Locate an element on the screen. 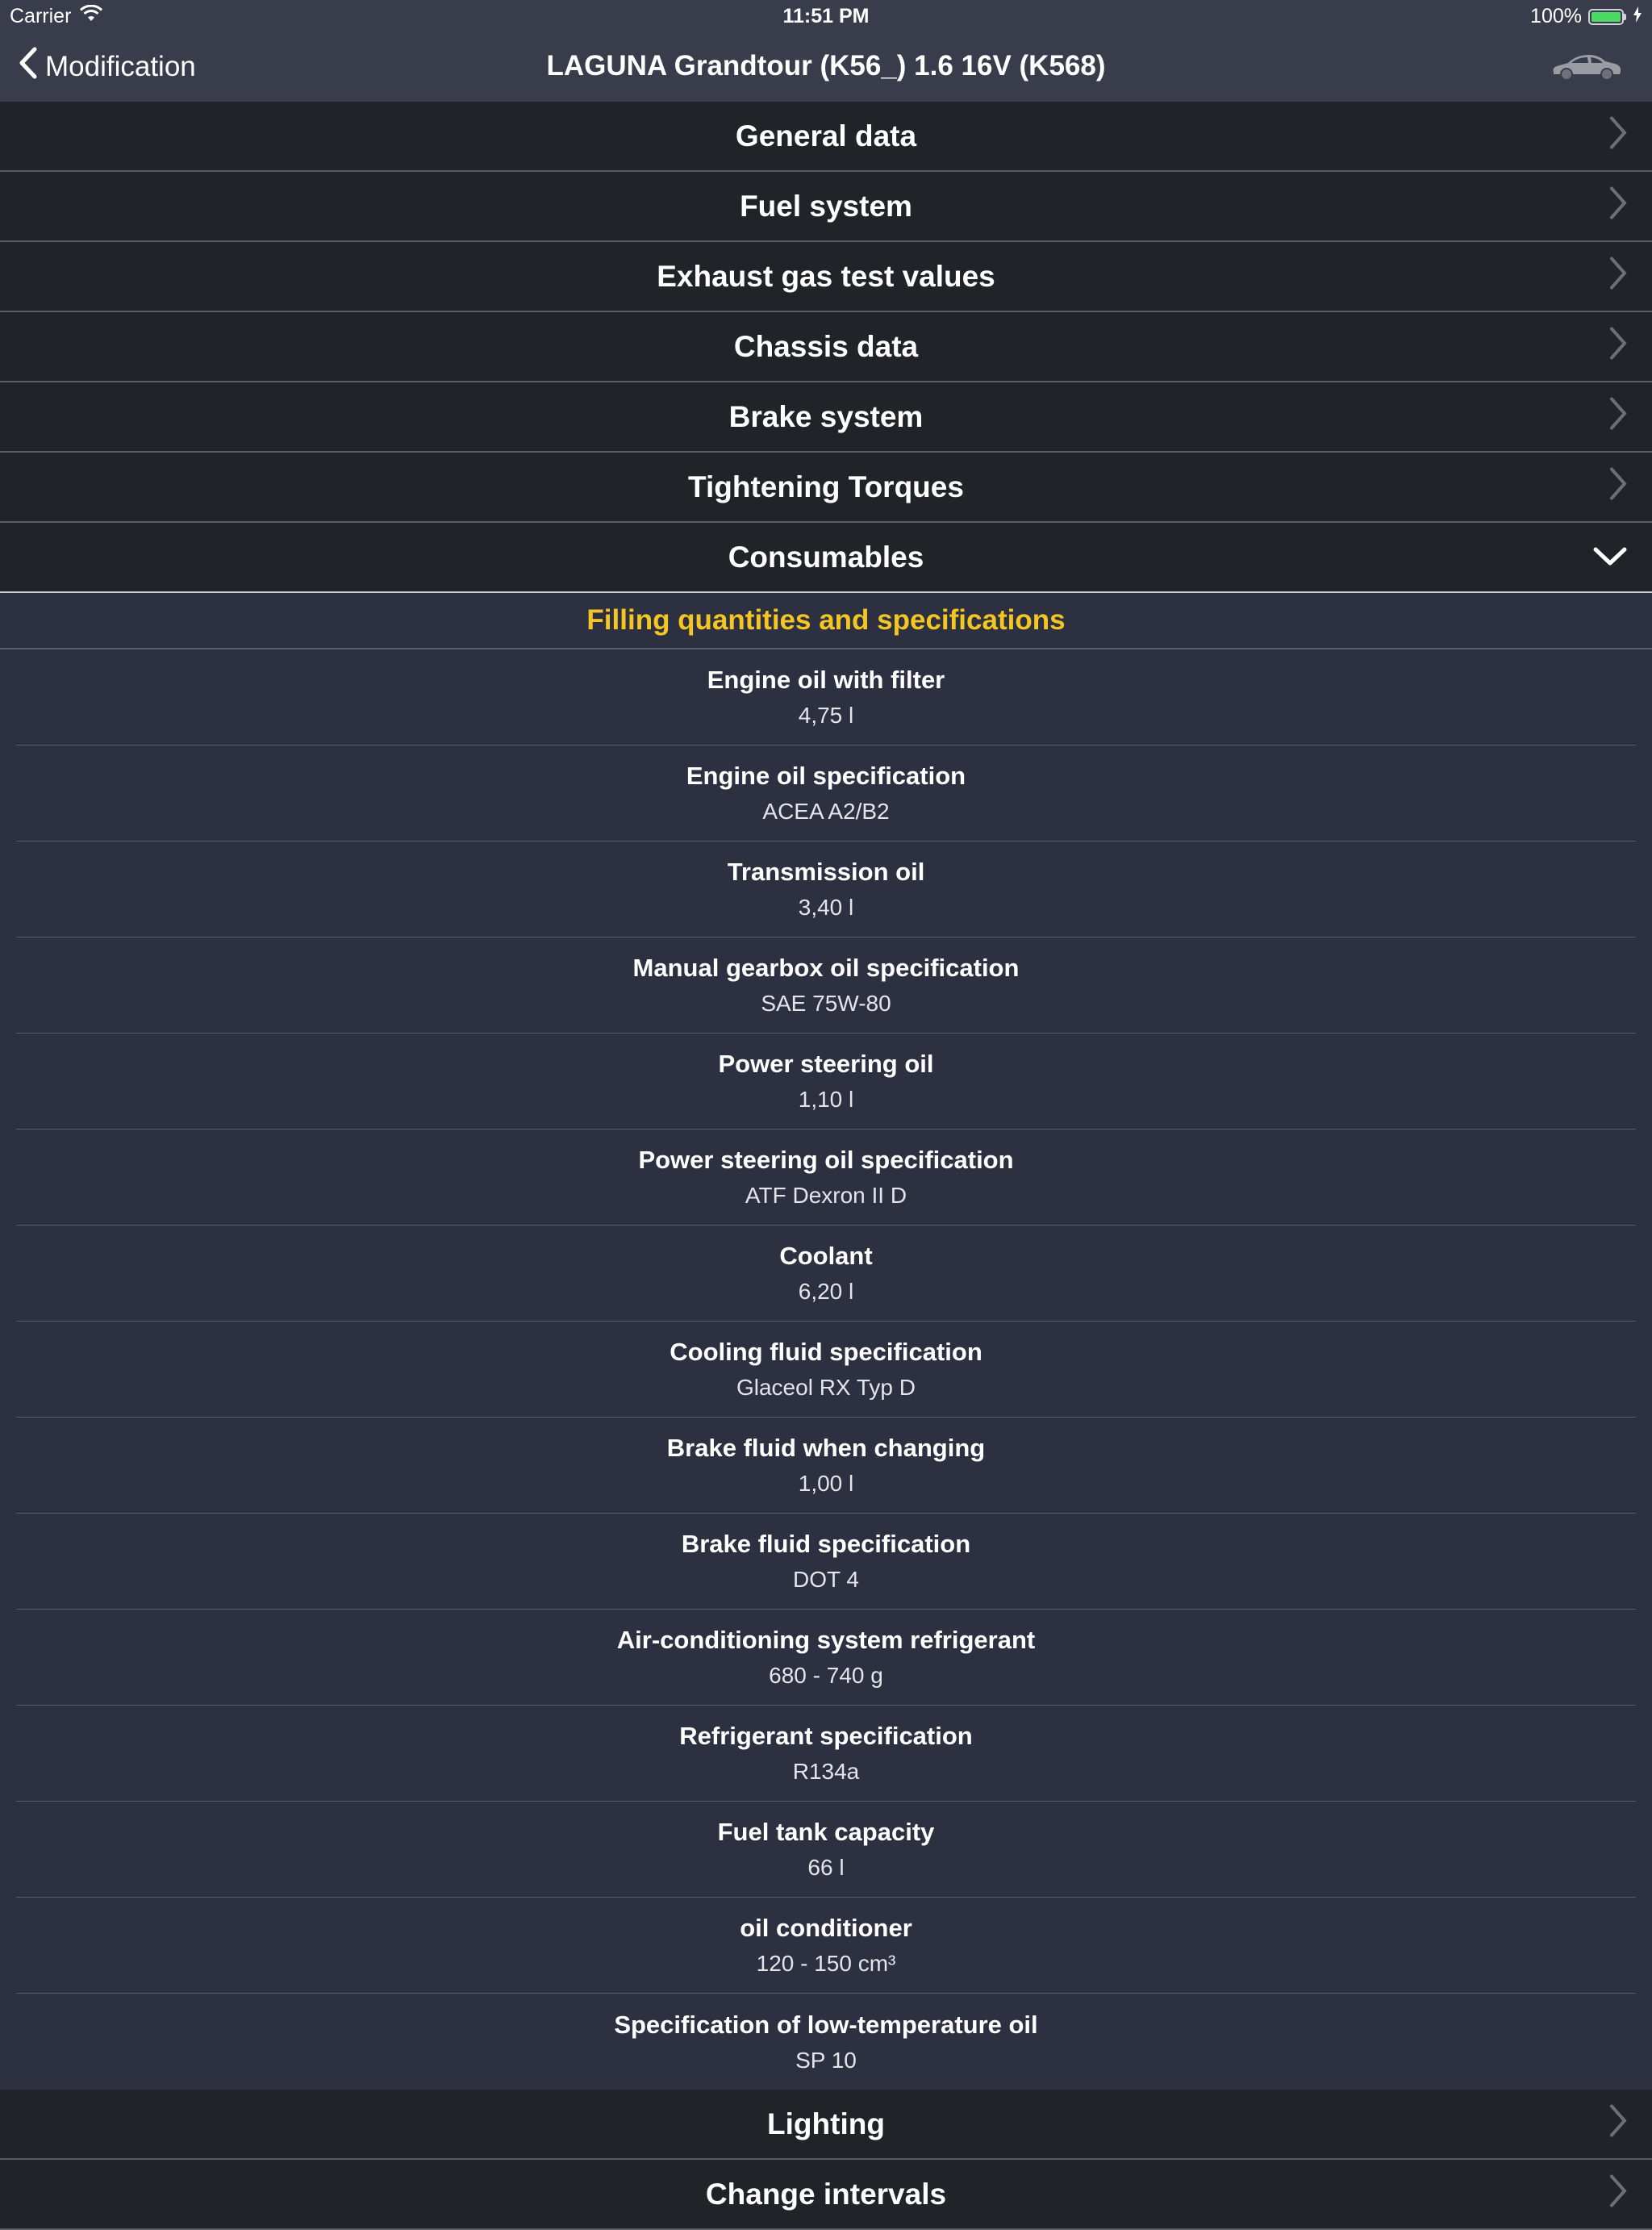 The width and height of the screenshot is (1652, 2230). list-item: Power steering oil 1,10 l is located at coordinates (826, 1082).